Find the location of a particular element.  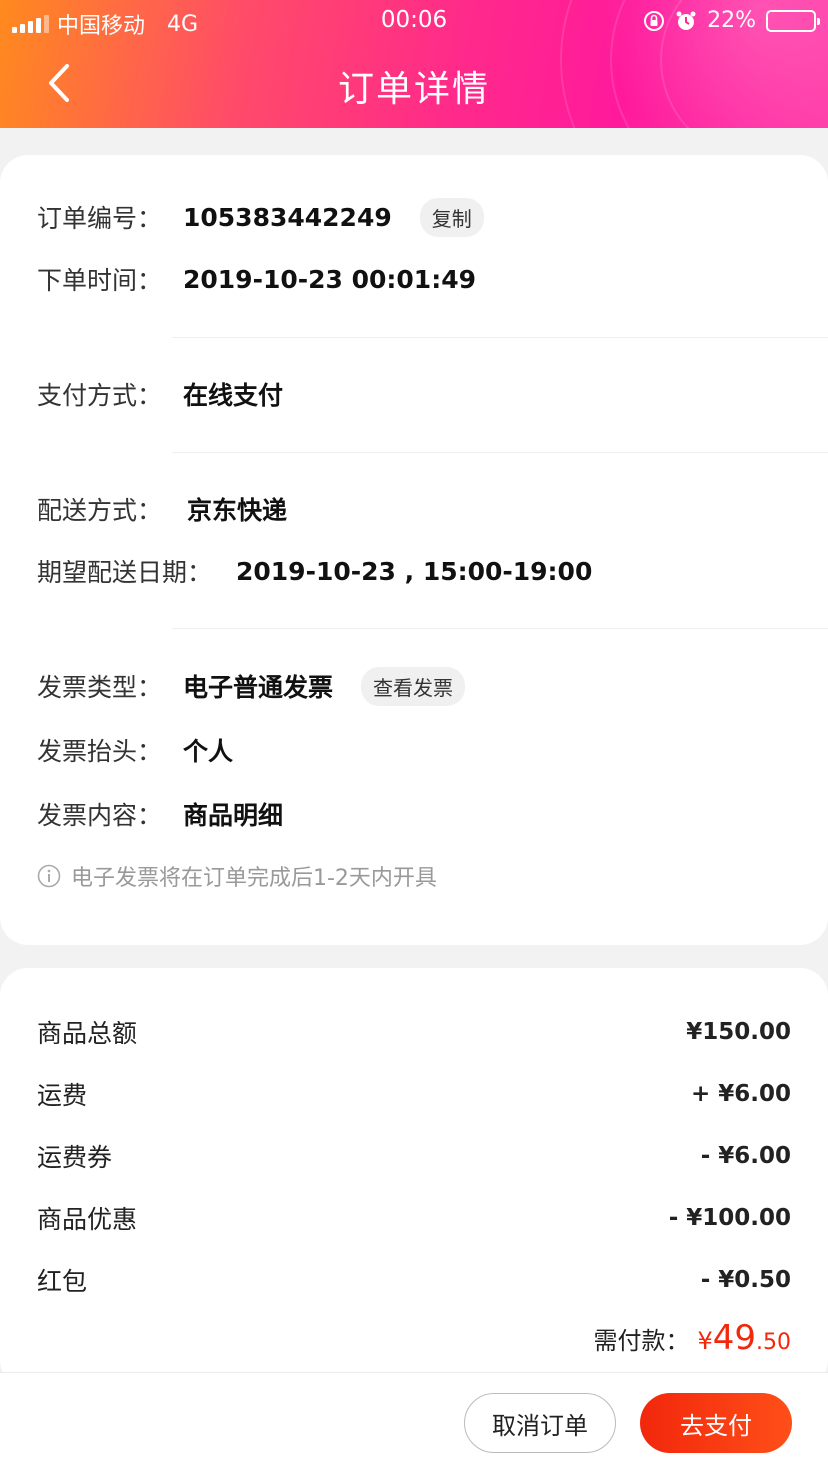

amount-value: - ¥100.00 is located at coordinates (729, 1218).